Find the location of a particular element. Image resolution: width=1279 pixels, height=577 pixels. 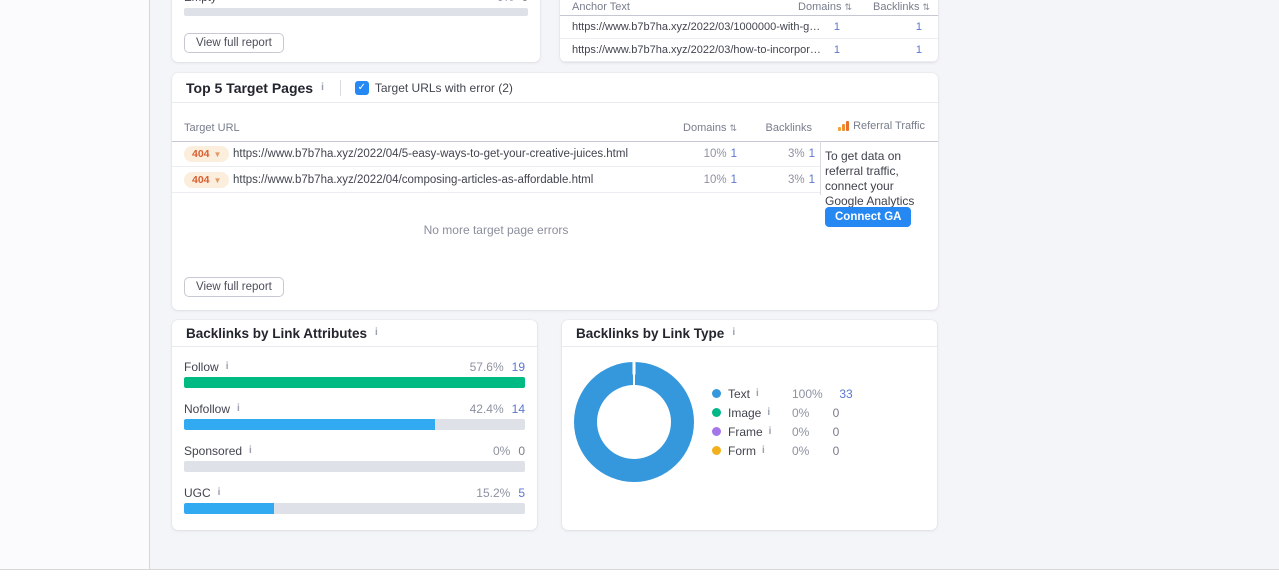

legend-label: Image is located at coordinates (745, 412).